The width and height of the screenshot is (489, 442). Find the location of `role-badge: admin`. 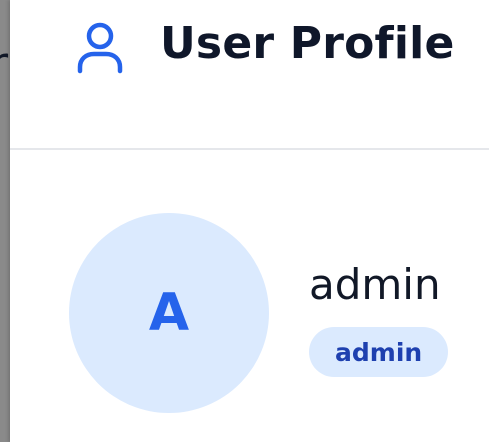

role-badge: admin is located at coordinates (379, 352).